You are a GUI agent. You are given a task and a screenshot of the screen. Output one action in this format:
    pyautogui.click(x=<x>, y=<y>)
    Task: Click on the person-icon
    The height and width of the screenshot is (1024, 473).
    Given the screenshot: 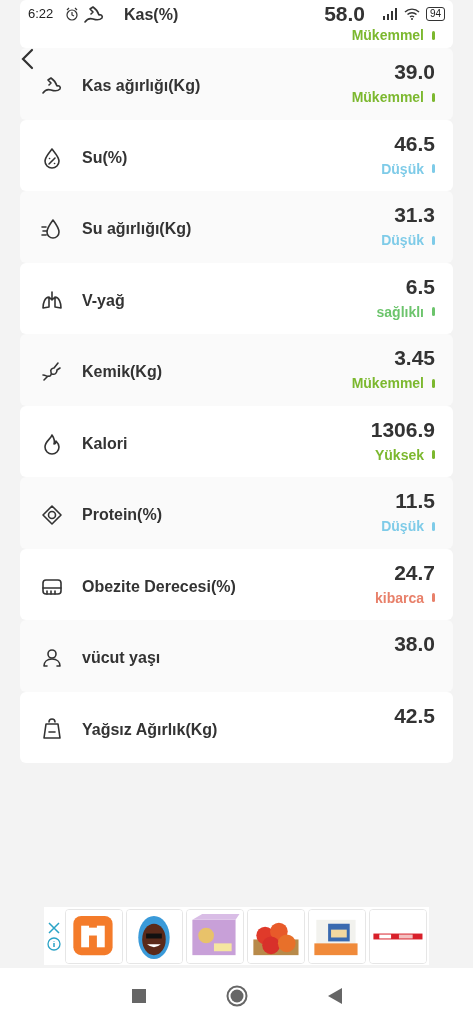 What is the action you would take?
    pyautogui.click(x=52, y=658)
    